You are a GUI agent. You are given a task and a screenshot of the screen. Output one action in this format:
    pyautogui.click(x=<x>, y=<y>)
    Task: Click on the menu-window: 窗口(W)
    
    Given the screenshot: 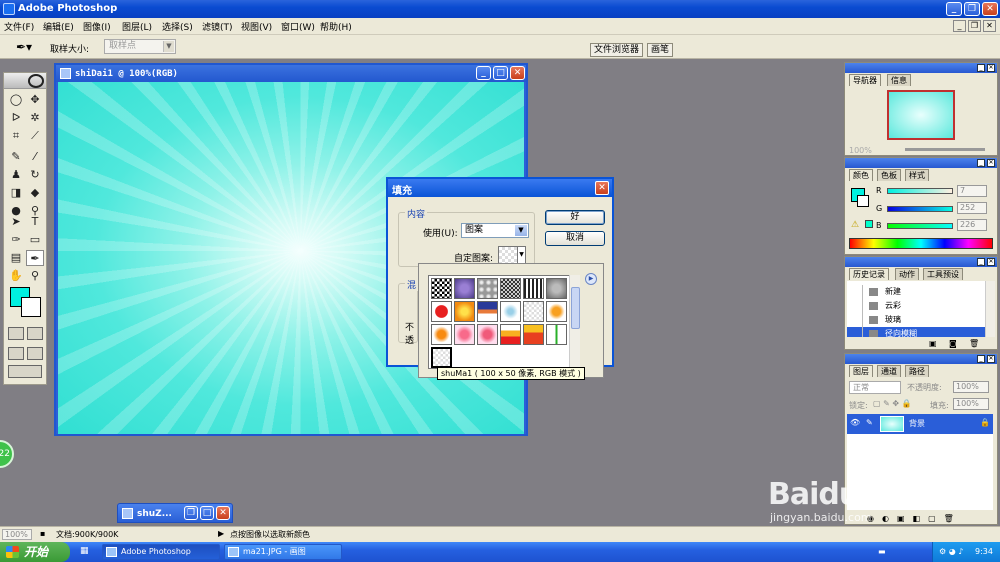 What is the action you would take?
    pyautogui.click(x=298, y=26)
    